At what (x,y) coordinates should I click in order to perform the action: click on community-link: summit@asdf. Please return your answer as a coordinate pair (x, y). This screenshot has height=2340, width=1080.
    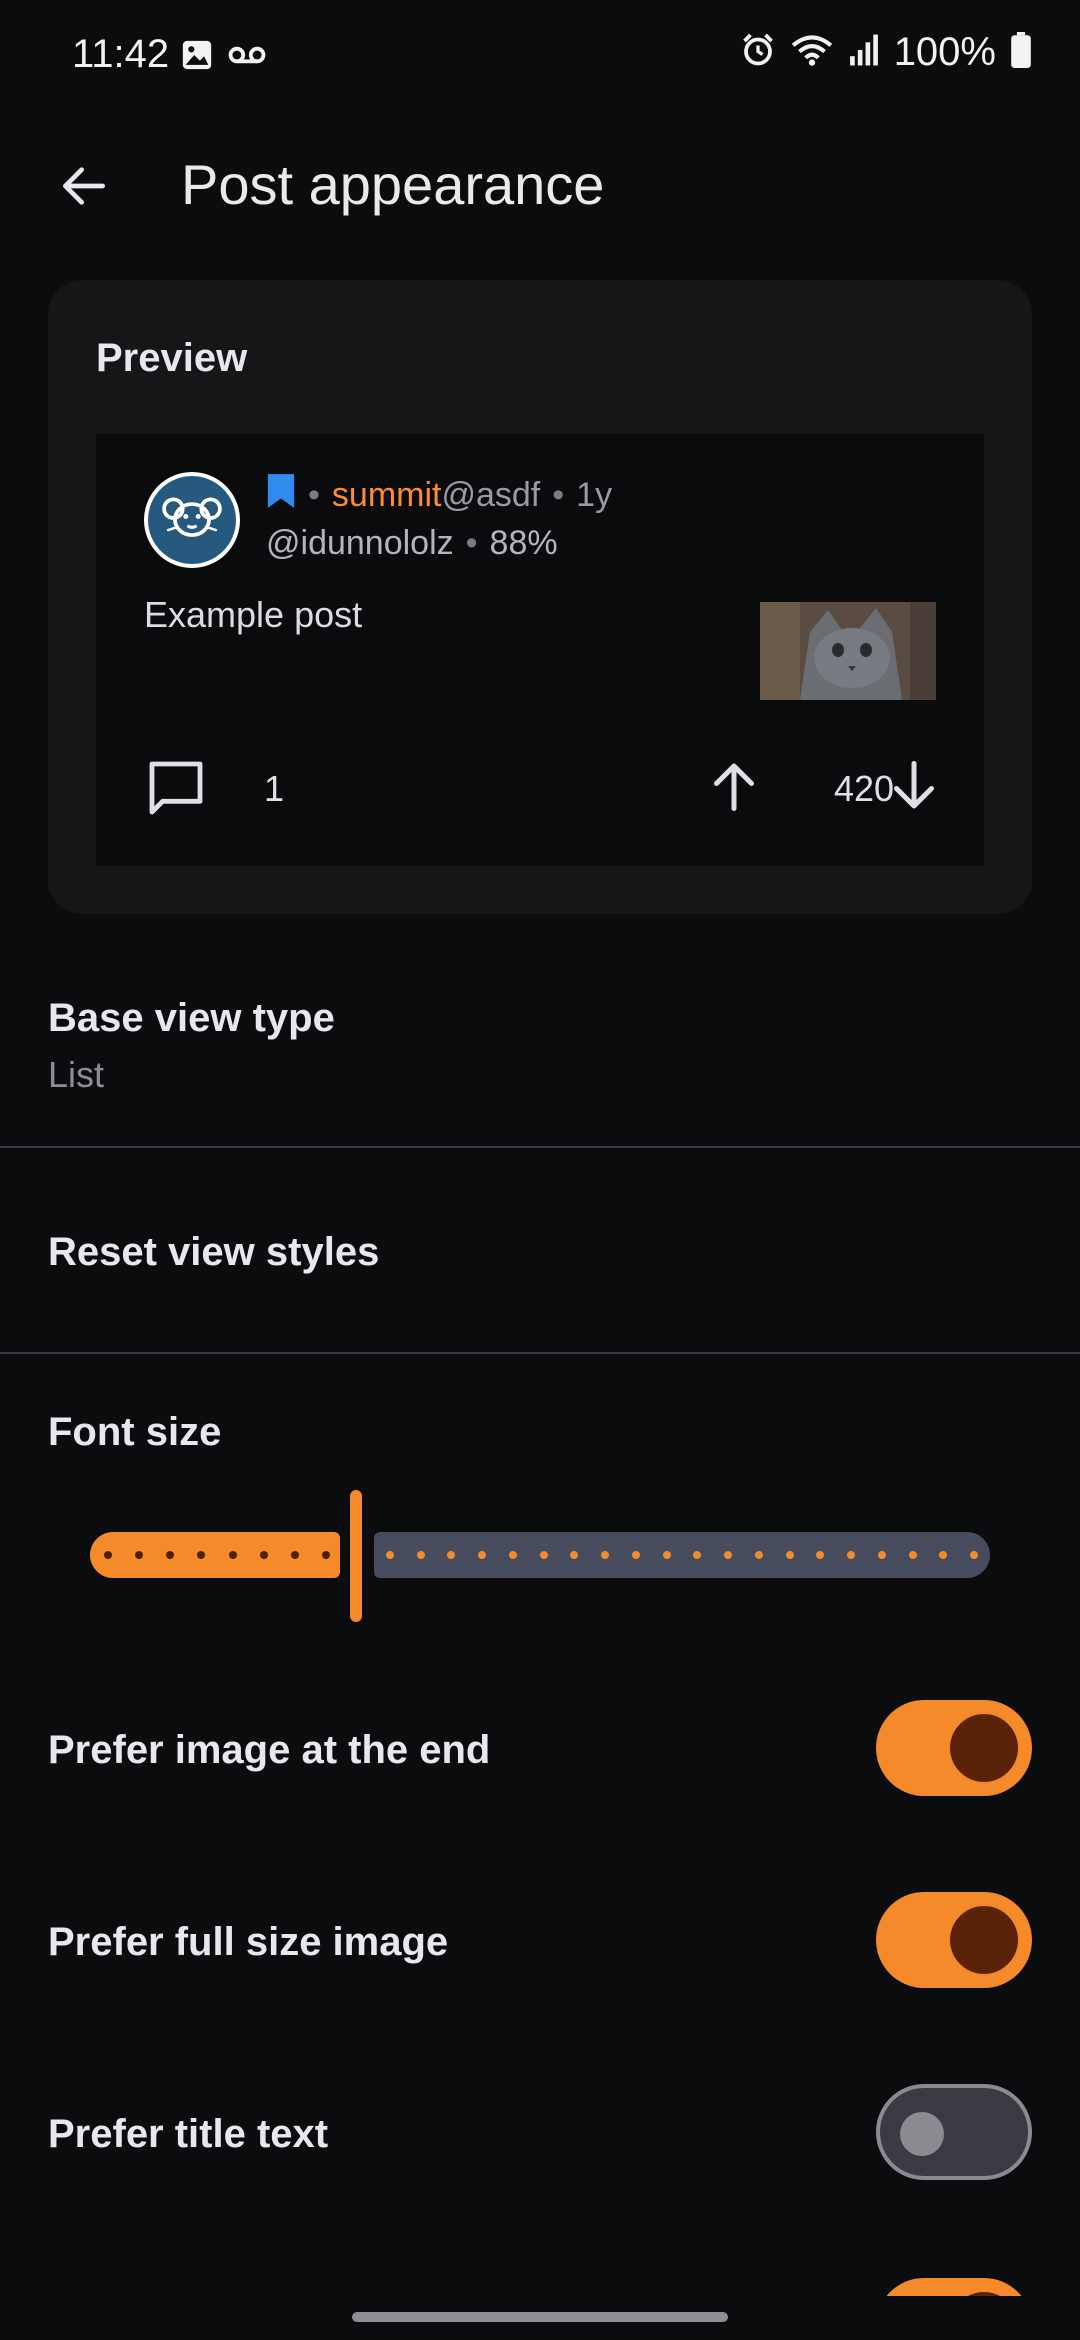
    Looking at the image, I should click on (436, 495).